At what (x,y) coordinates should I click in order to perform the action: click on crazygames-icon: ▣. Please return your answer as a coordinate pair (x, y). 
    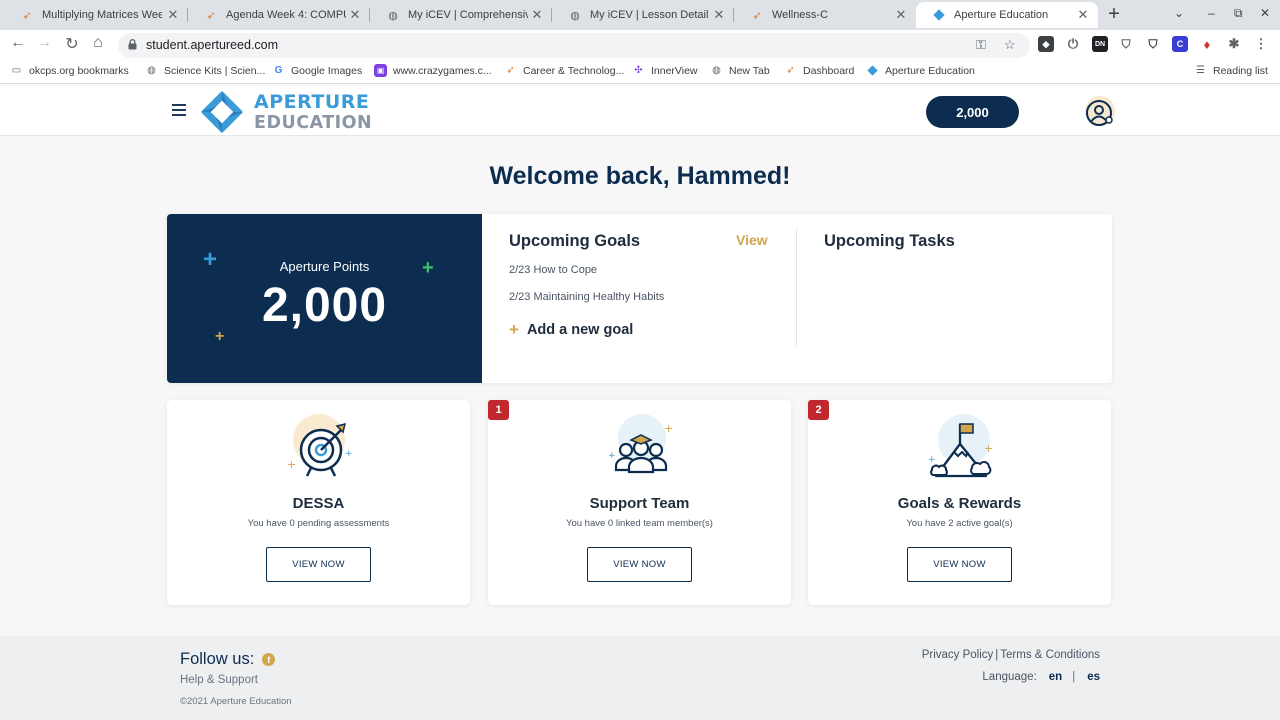
    Looking at the image, I should click on (380, 70).